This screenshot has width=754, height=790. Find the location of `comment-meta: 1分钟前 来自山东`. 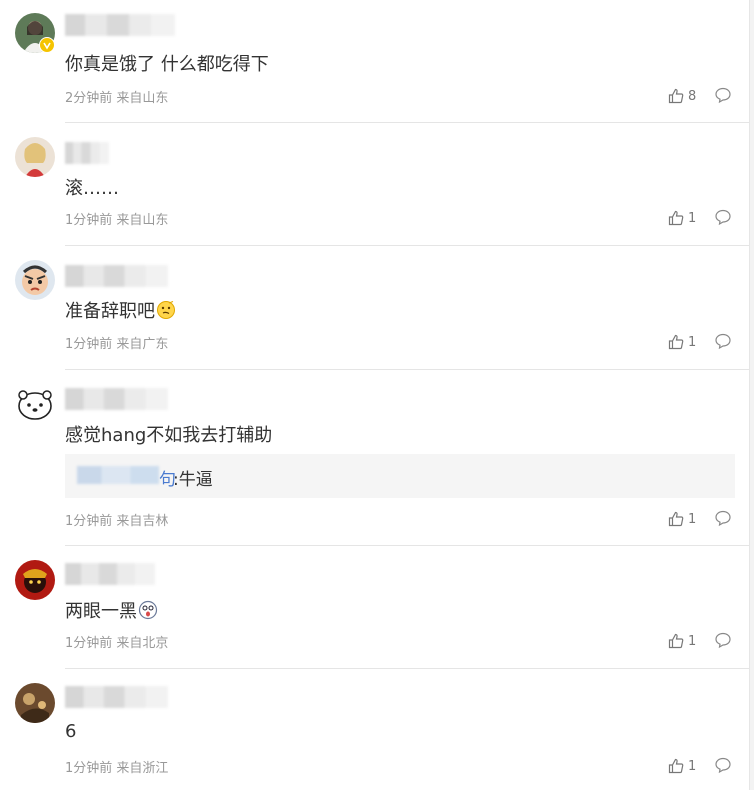

comment-meta: 1分钟前 来自山东 is located at coordinates (116, 218).